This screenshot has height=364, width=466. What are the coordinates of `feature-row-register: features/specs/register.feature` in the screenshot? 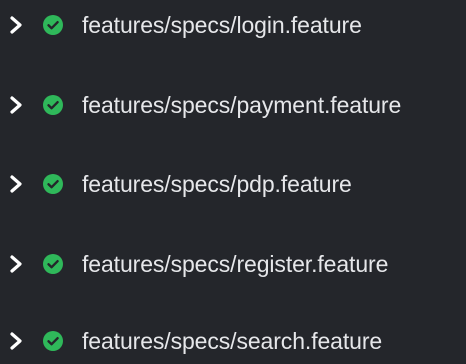 It's located at (233, 264).